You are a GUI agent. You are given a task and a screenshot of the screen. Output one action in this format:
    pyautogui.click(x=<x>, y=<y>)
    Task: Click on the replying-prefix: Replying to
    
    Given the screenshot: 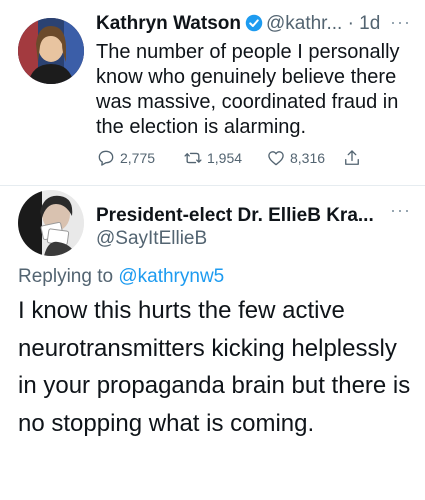 What is the action you would take?
    pyautogui.click(x=68, y=276)
    